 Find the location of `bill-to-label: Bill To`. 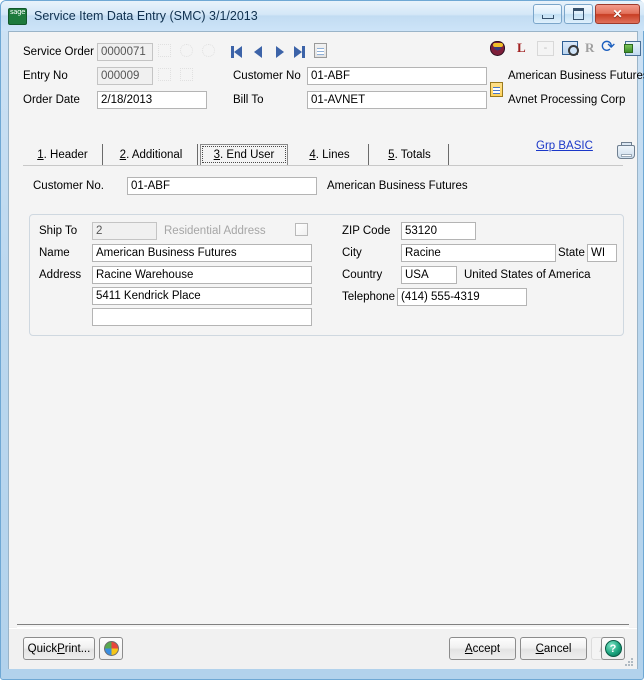

bill-to-label: Bill To is located at coordinates (248, 100).